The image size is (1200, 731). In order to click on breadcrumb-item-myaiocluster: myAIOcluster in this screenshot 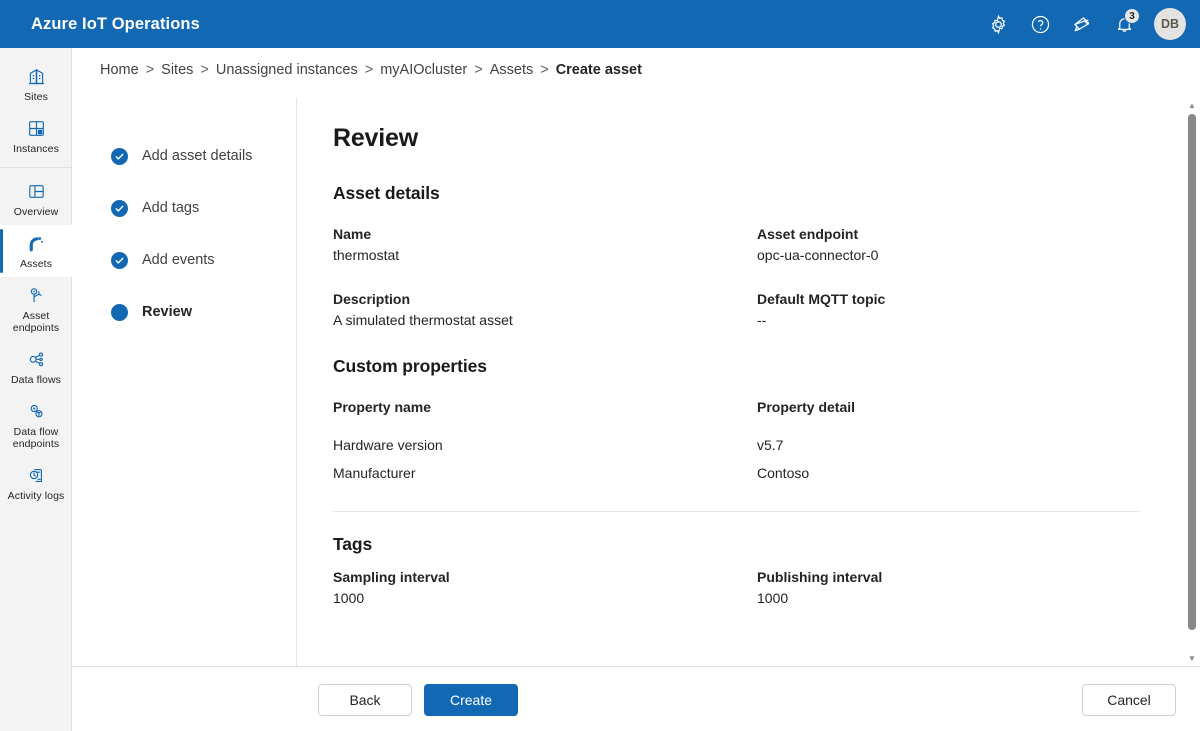, I will do `click(423, 70)`.